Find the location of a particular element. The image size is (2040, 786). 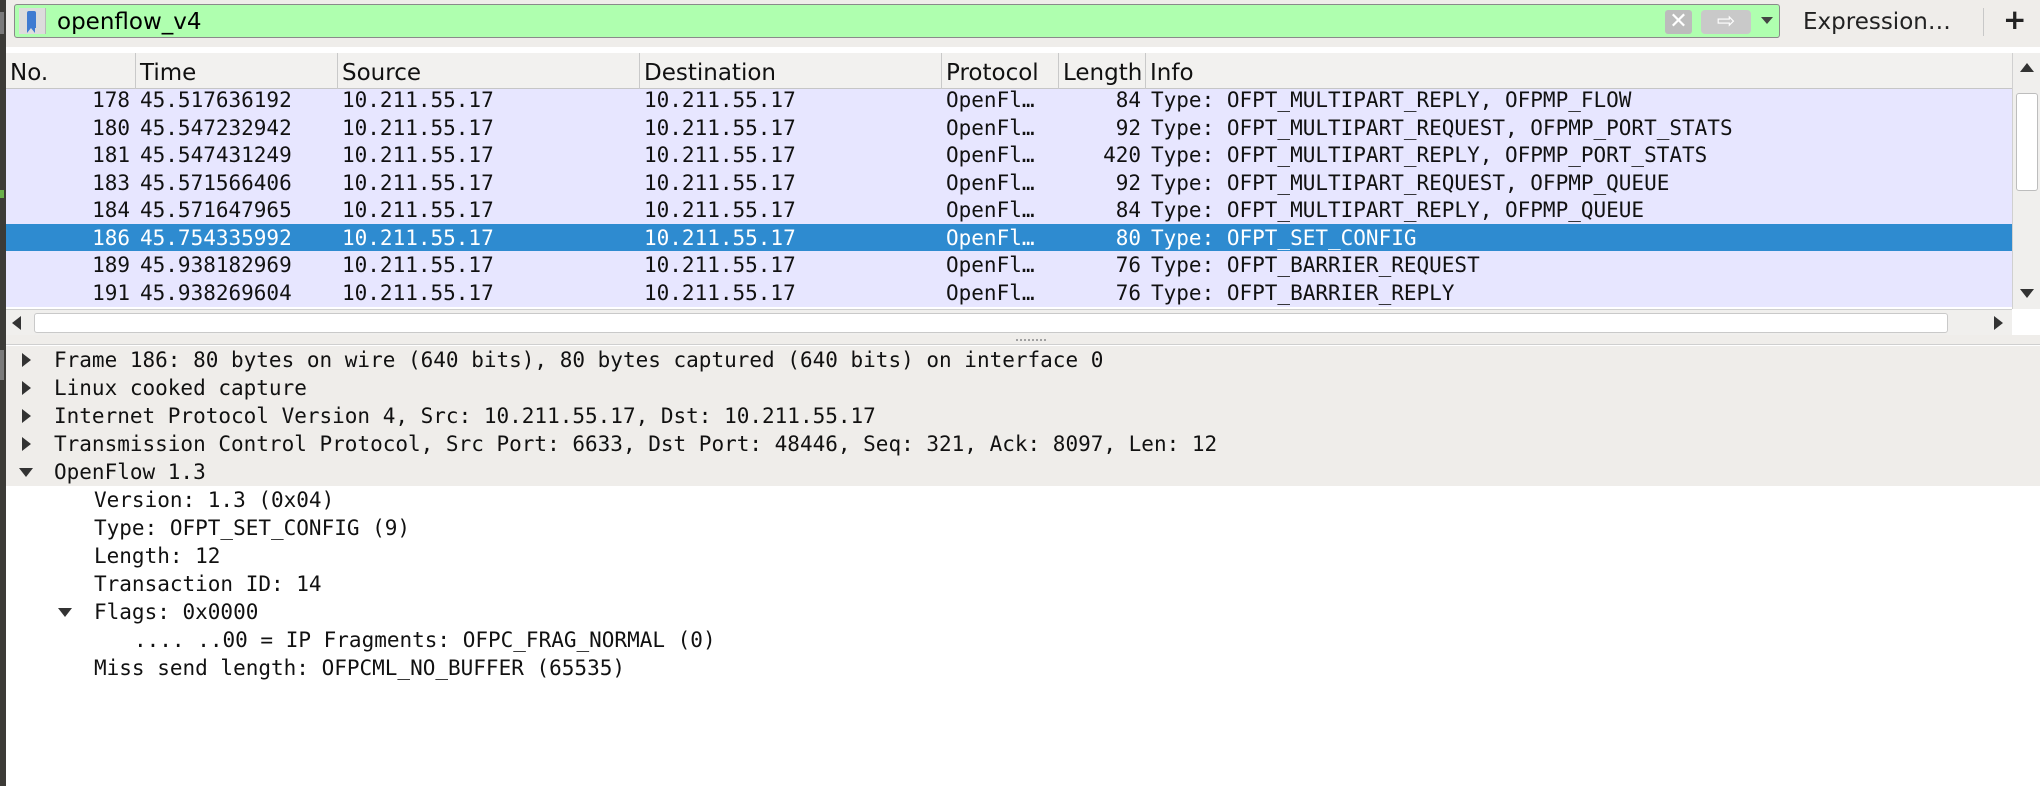

column-header-length: Length is located at coordinates (1102, 71).